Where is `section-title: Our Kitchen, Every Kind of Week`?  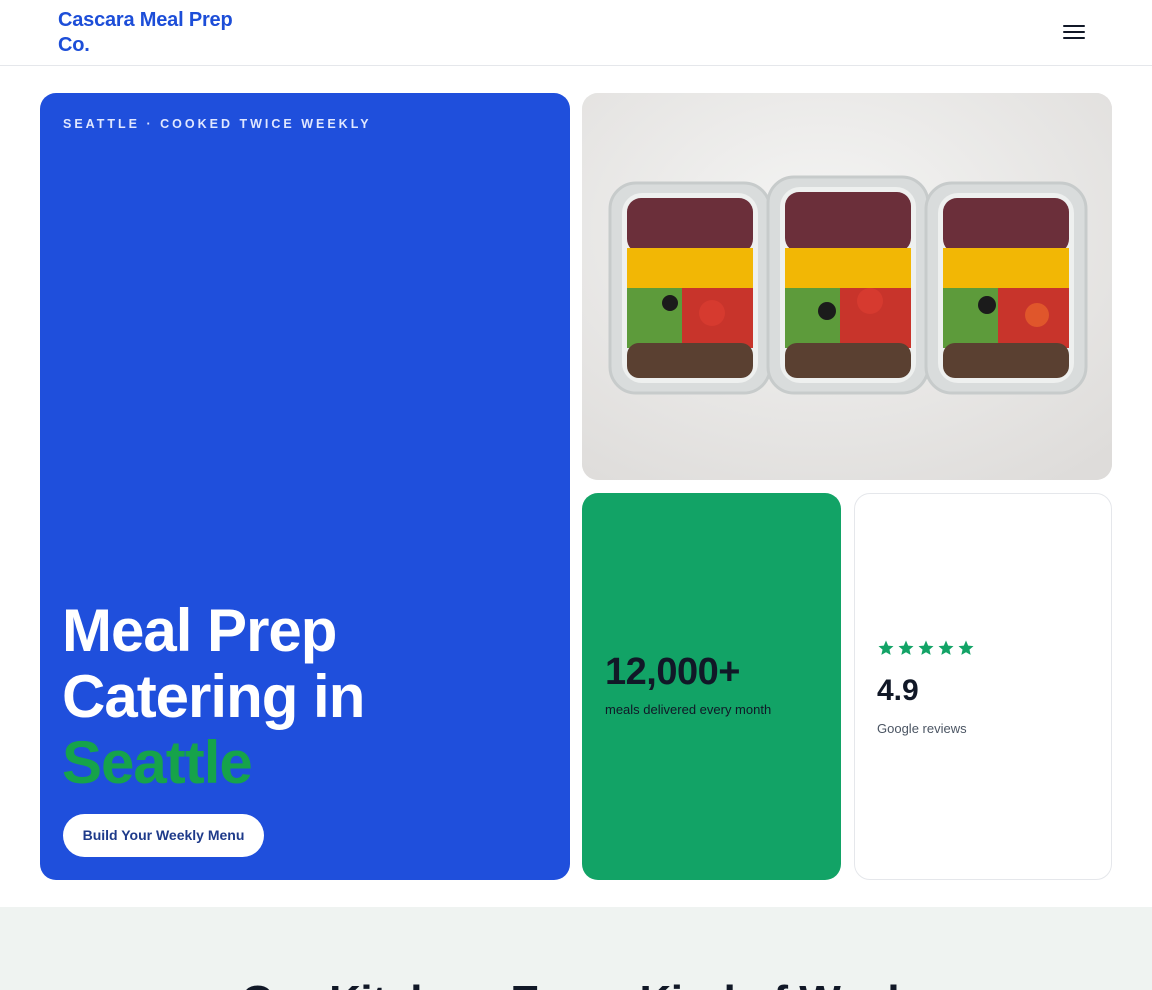
section-title: Our Kitchen, Every Kind of Week is located at coordinates (576, 983).